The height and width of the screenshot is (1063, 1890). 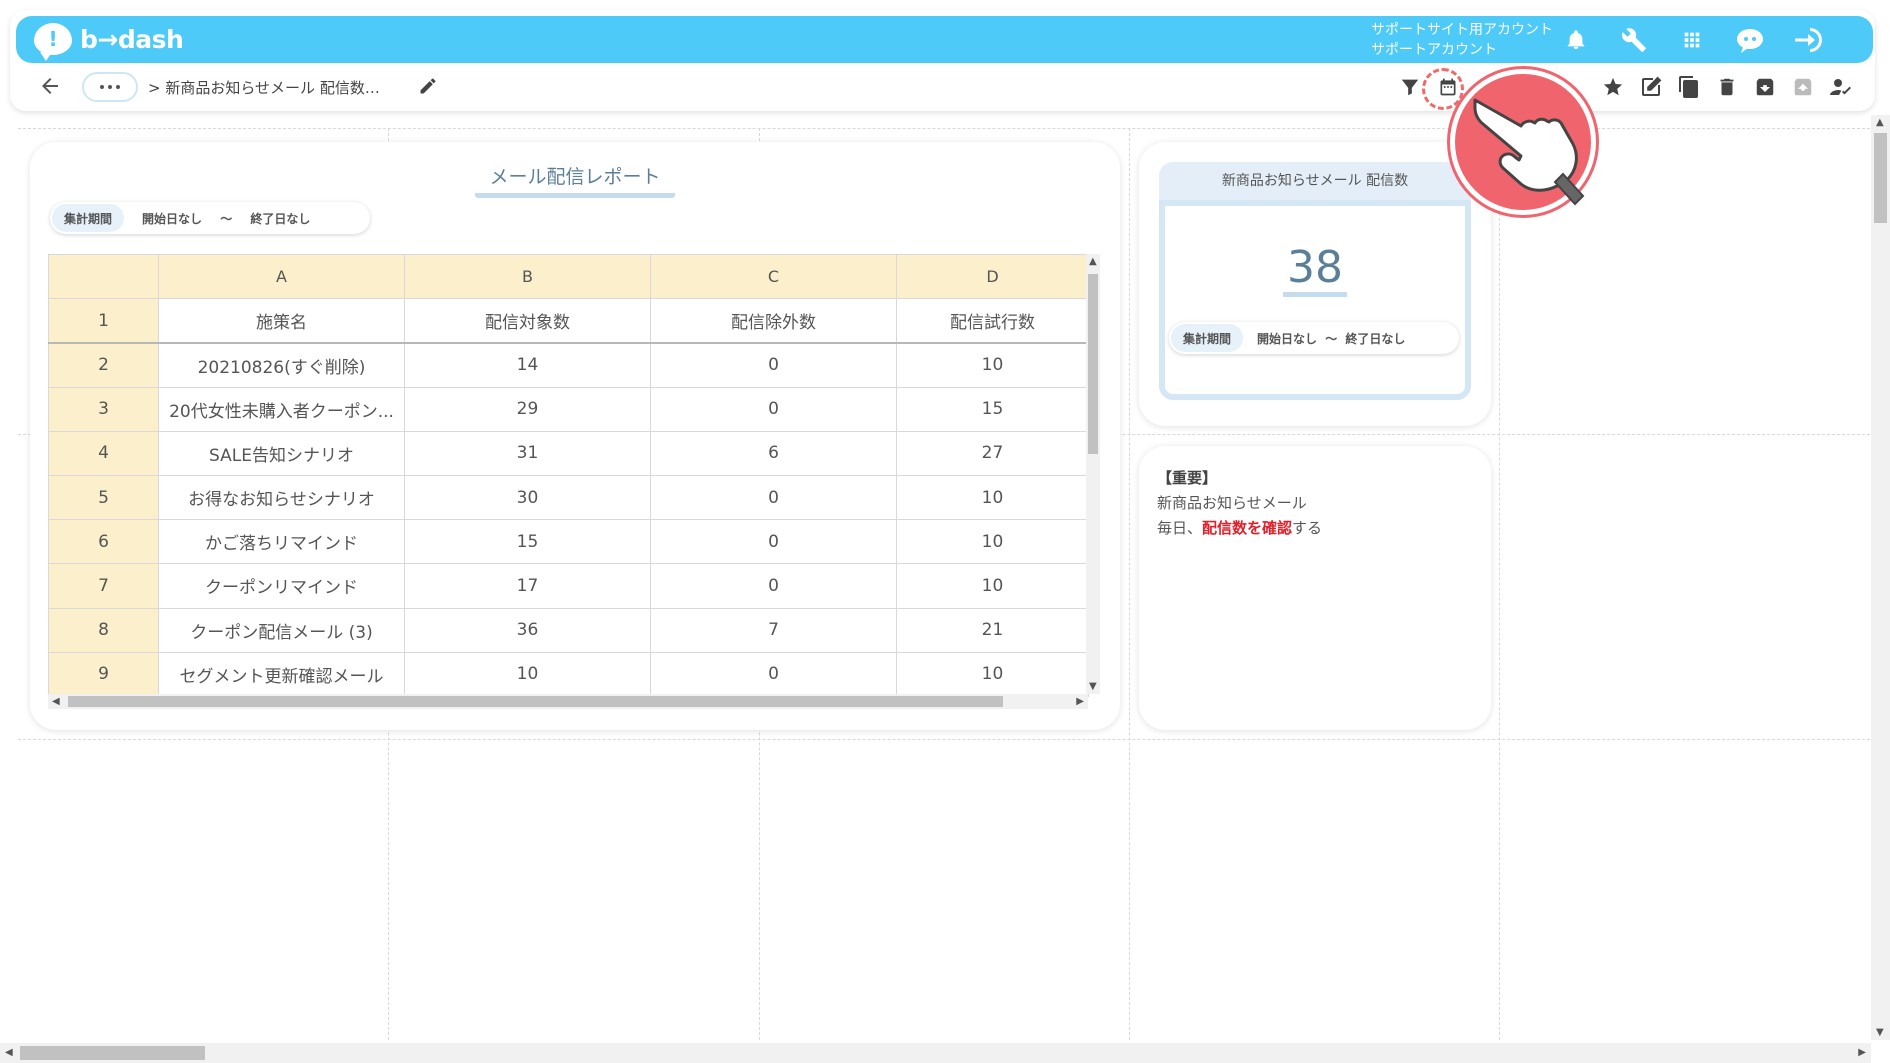 I want to click on table-cell: クーポンリマインド, so click(x=281, y=586).